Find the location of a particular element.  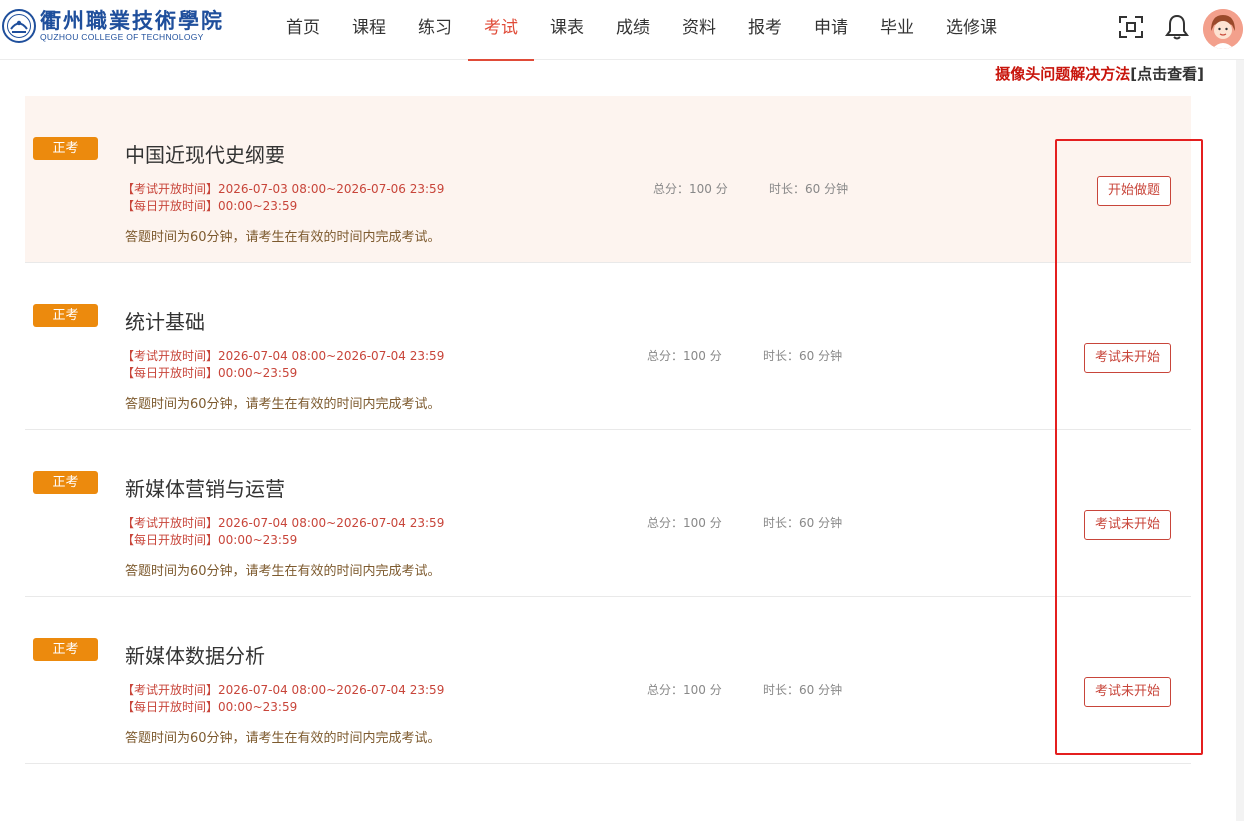

user-avatar is located at coordinates (1223, 29).